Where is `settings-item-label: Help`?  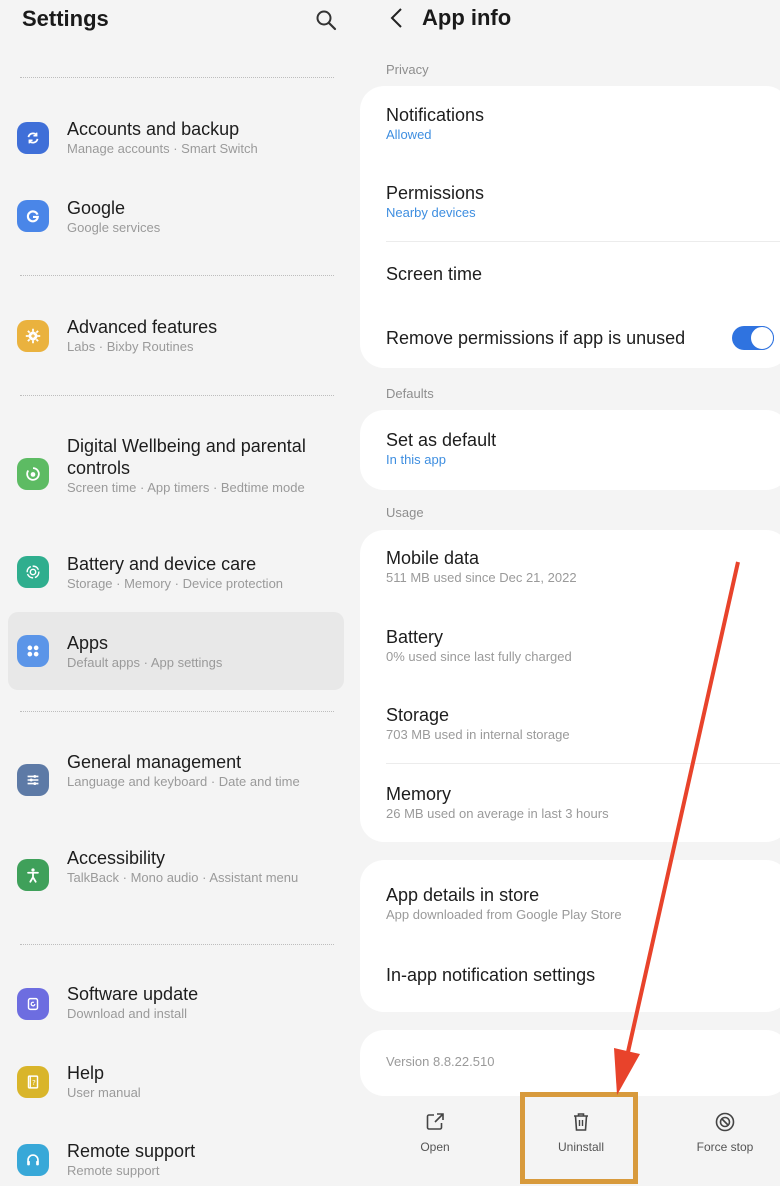
settings-item-label: Help is located at coordinates (86, 1073).